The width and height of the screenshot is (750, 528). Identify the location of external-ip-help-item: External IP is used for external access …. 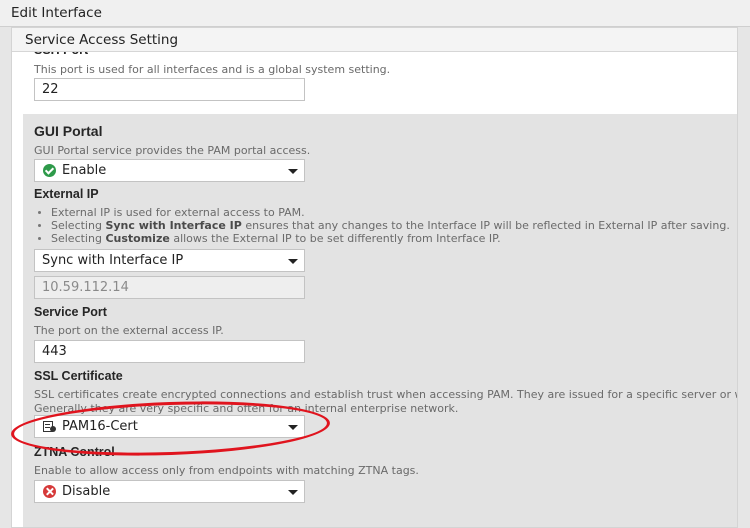
(382, 212).